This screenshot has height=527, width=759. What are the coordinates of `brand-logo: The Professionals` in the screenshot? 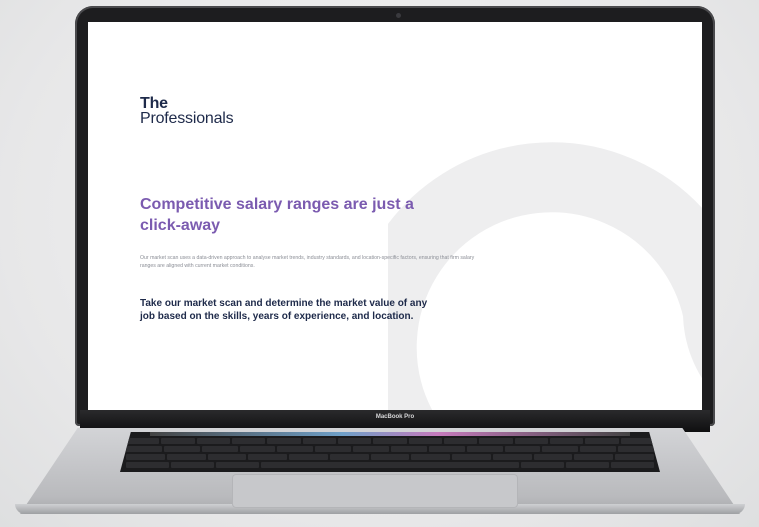 It's located at (187, 111).